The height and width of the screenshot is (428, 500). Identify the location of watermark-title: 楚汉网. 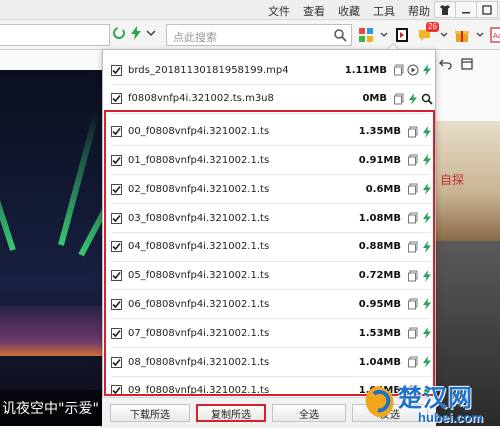
(435, 398).